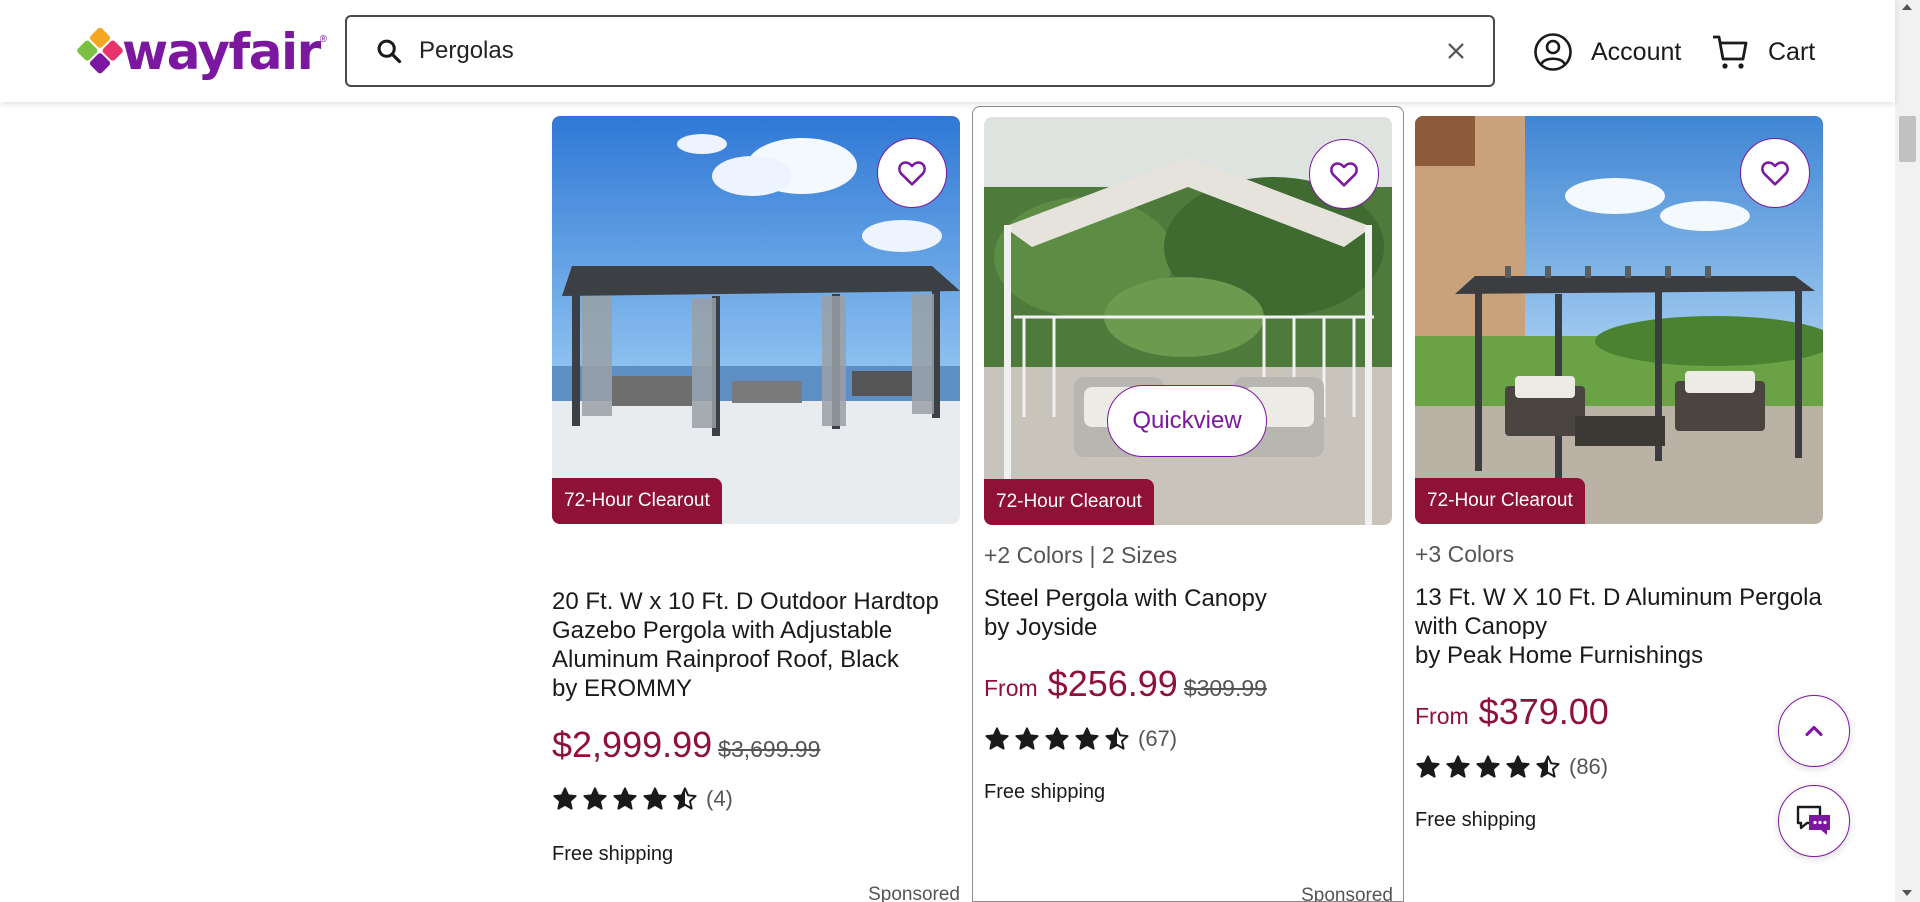  I want to click on star-rating: (4), so click(642, 799).